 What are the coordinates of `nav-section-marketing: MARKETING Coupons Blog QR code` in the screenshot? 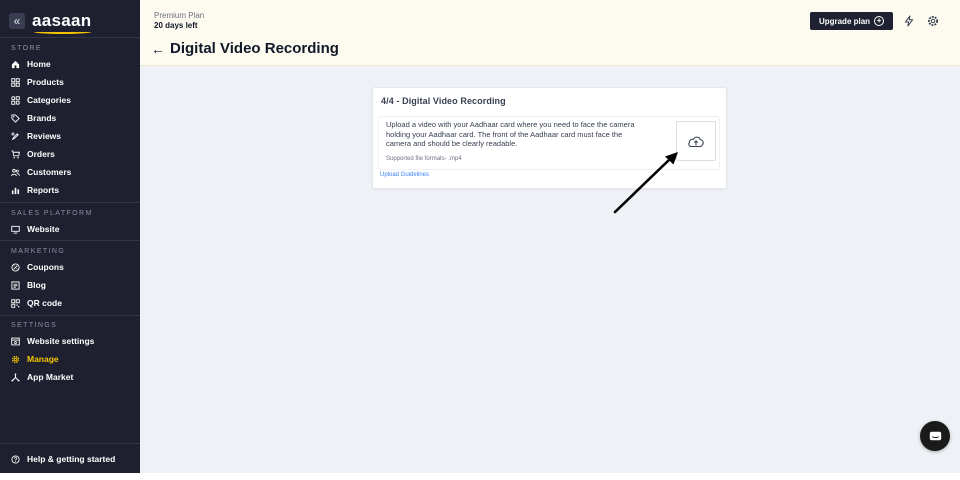 It's located at (70, 279).